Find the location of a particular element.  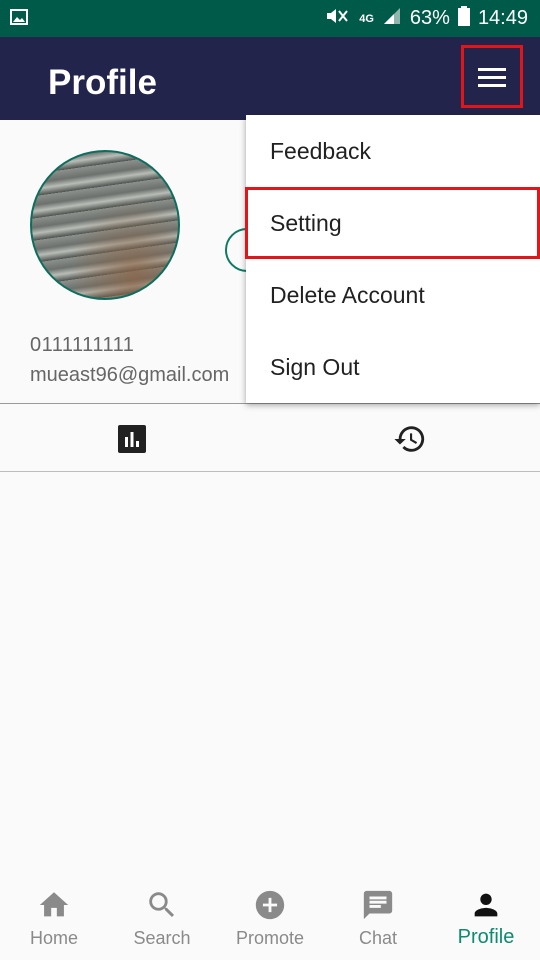

menu-item-setting: Setting is located at coordinates (392, 223).